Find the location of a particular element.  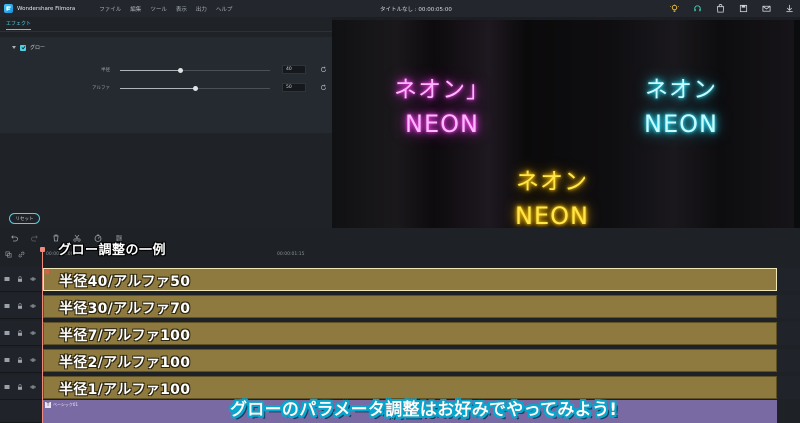

radius-reset-icon is located at coordinates (323, 69).